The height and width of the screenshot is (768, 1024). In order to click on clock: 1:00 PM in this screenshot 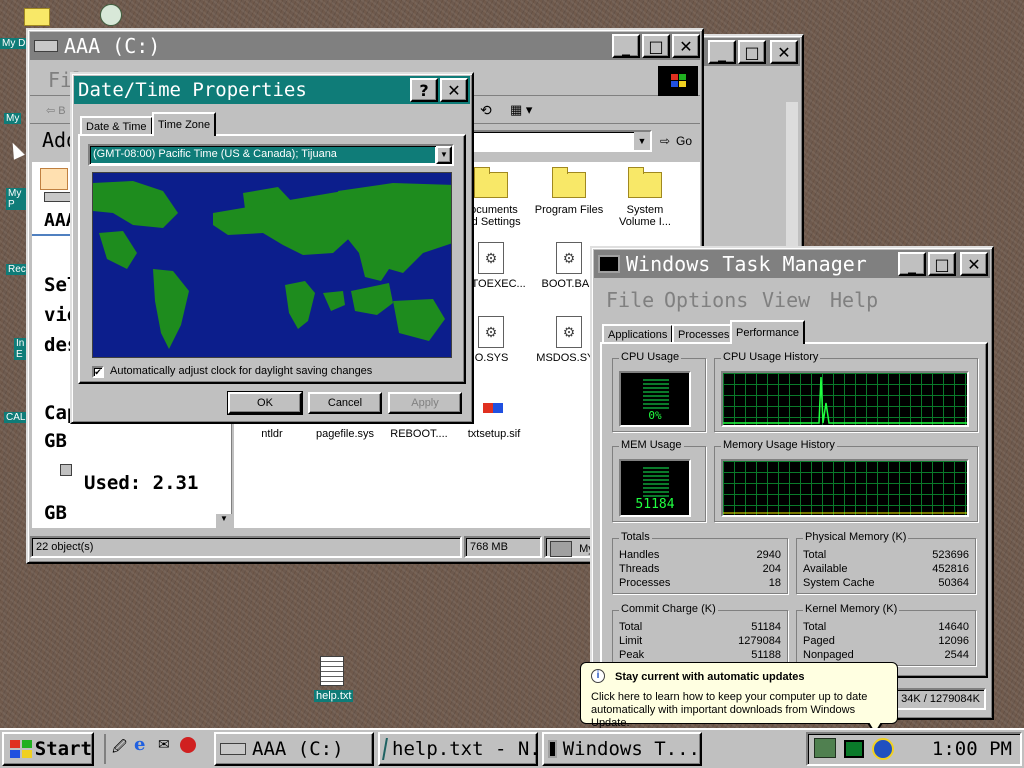, I will do `click(972, 749)`.